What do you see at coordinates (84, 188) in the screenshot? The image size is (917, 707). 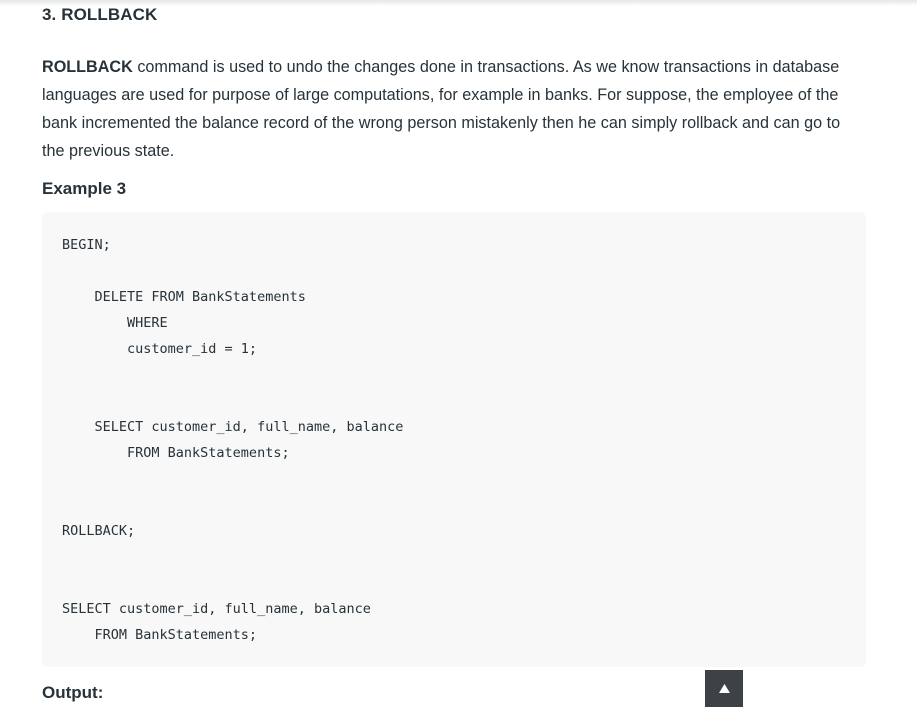 I see `example-heading: Example 3` at bounding box center [84, 188].